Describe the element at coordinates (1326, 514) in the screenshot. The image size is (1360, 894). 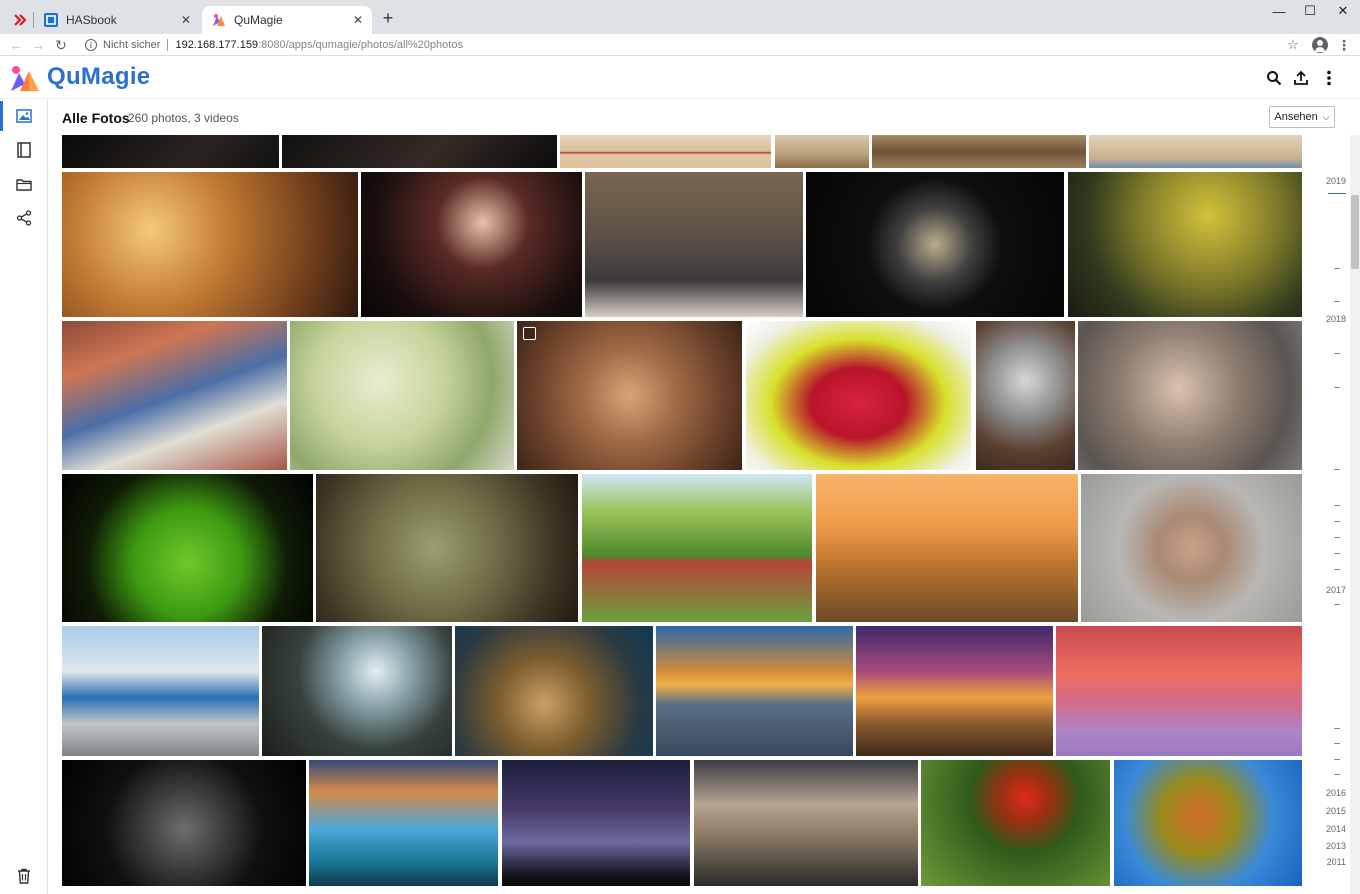
I see `timeline-scrubber: 2019 2018 2017 2016 2015 2014 2013 2011` at that location.